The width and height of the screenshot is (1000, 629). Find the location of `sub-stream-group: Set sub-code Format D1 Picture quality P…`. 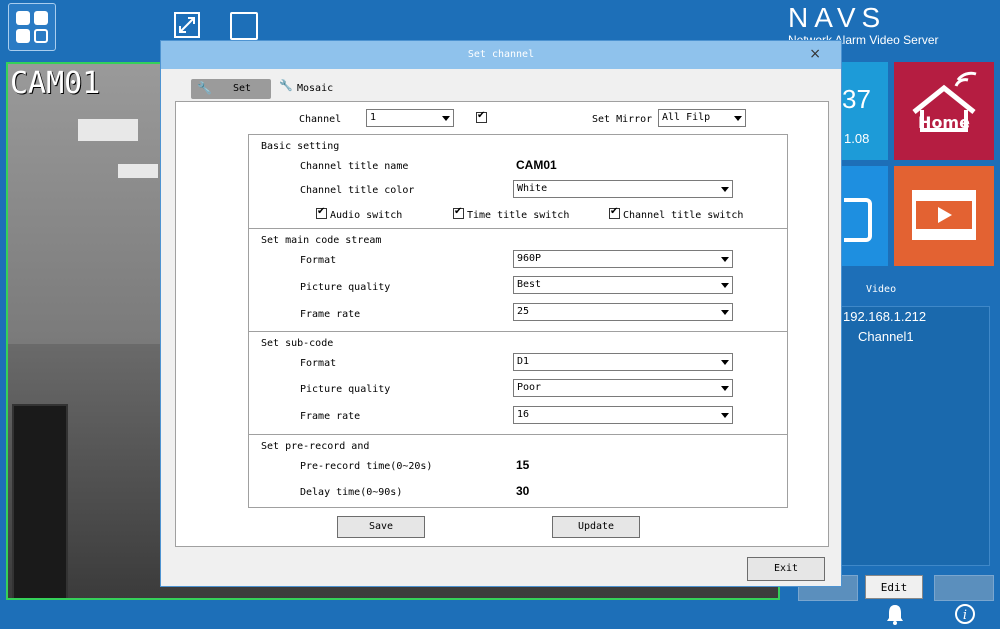

sub-stream-group: Set sub-code Format D1 Picture quality P… is located at coordinates (518, 383).